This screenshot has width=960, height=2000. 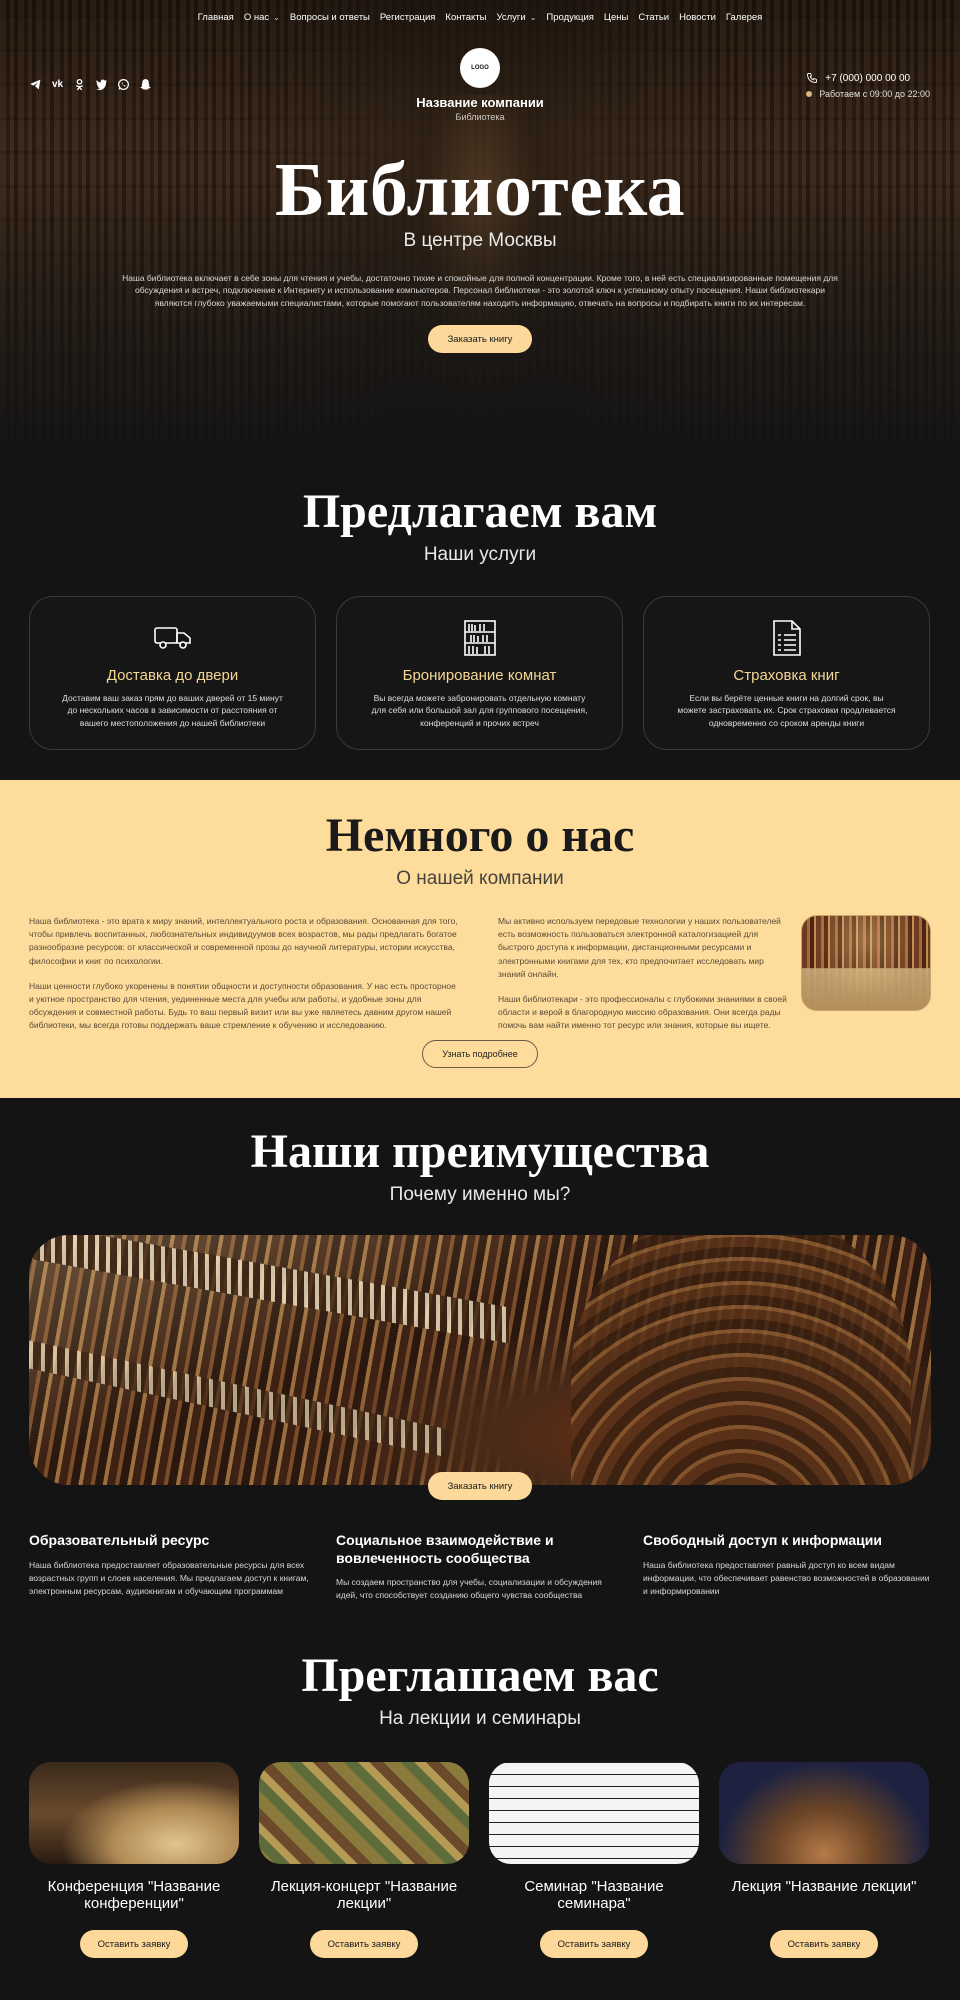 I want to click on phone-icon, so click(x=812, y=78).